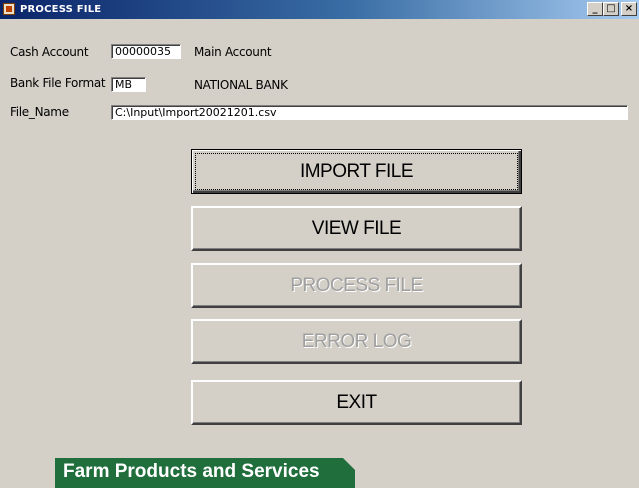  What do you see at coordinates (128, 84) in the screenshot?
I see `bank-file-format-field: MB` at bounding box center [128, 84].